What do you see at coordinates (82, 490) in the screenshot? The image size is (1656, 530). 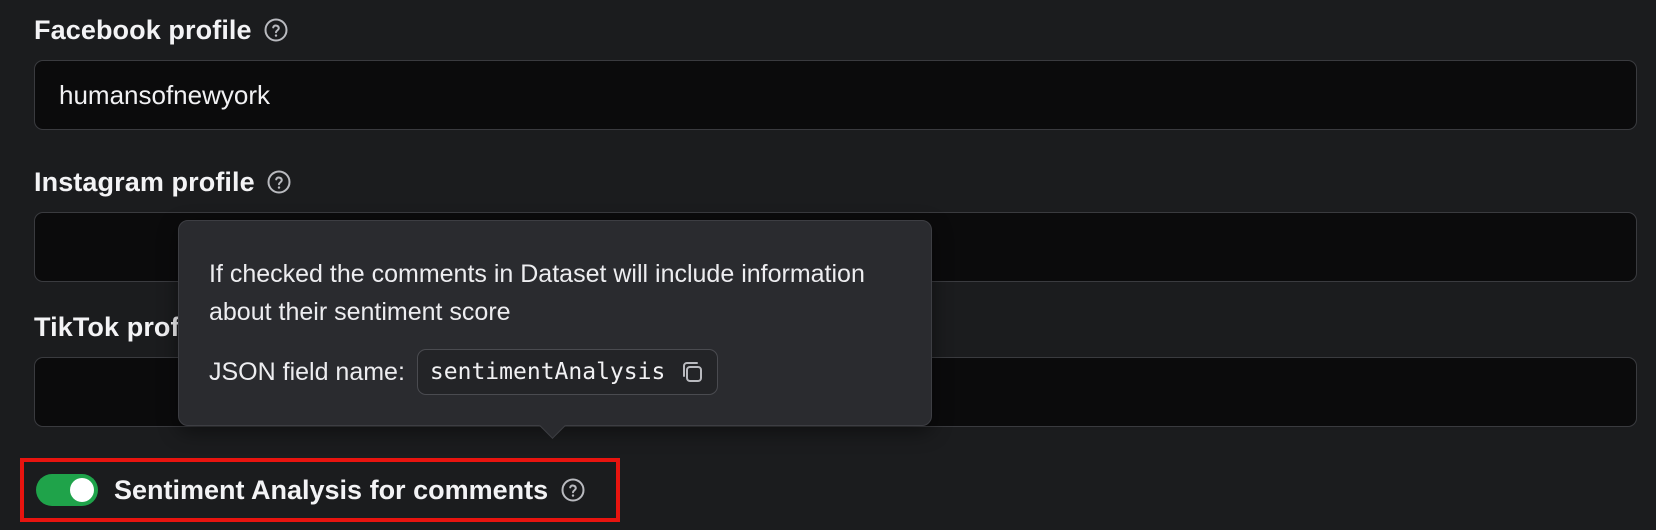 I see `switch-knob` at bounding box center [82, 490].